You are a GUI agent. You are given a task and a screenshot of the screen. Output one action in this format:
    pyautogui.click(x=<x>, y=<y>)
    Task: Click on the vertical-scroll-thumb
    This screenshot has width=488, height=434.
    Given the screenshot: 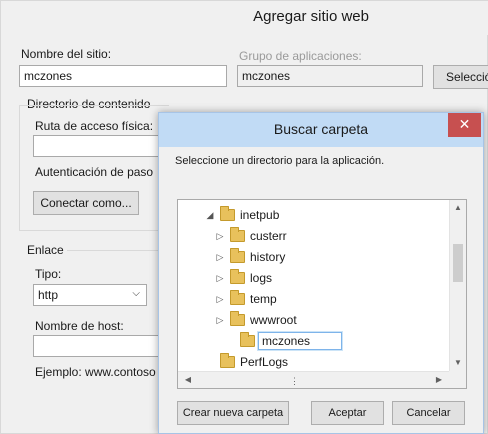 What is the action you would take?
    pyautogui.click(x=458, y=263)
    